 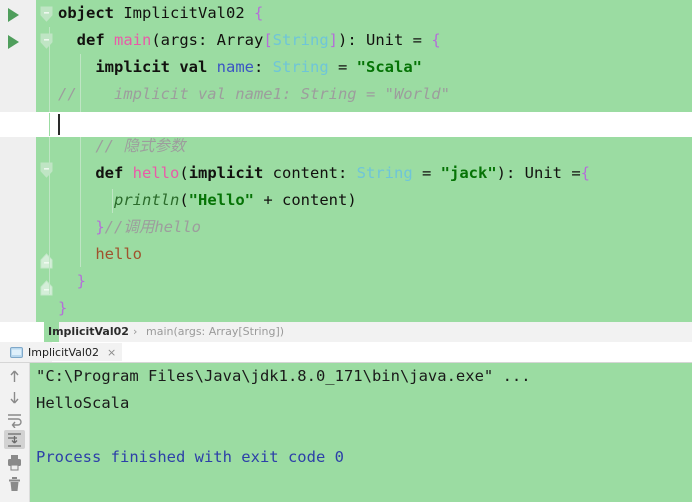 I want to click on code-line: def main(args: Array[String]): Unit = {, so click(x=375, y=40).